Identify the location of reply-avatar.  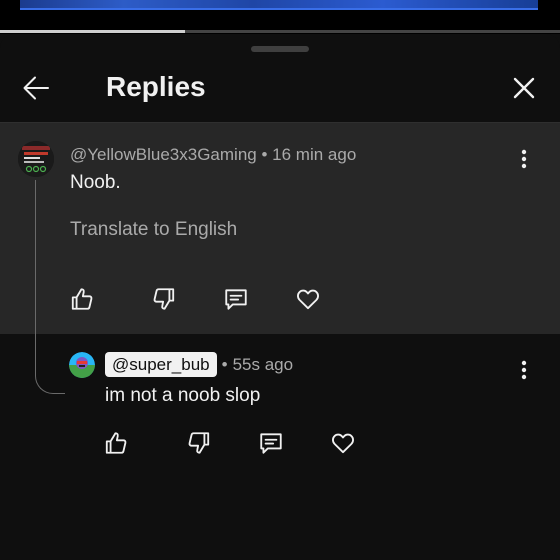
(82, 365).